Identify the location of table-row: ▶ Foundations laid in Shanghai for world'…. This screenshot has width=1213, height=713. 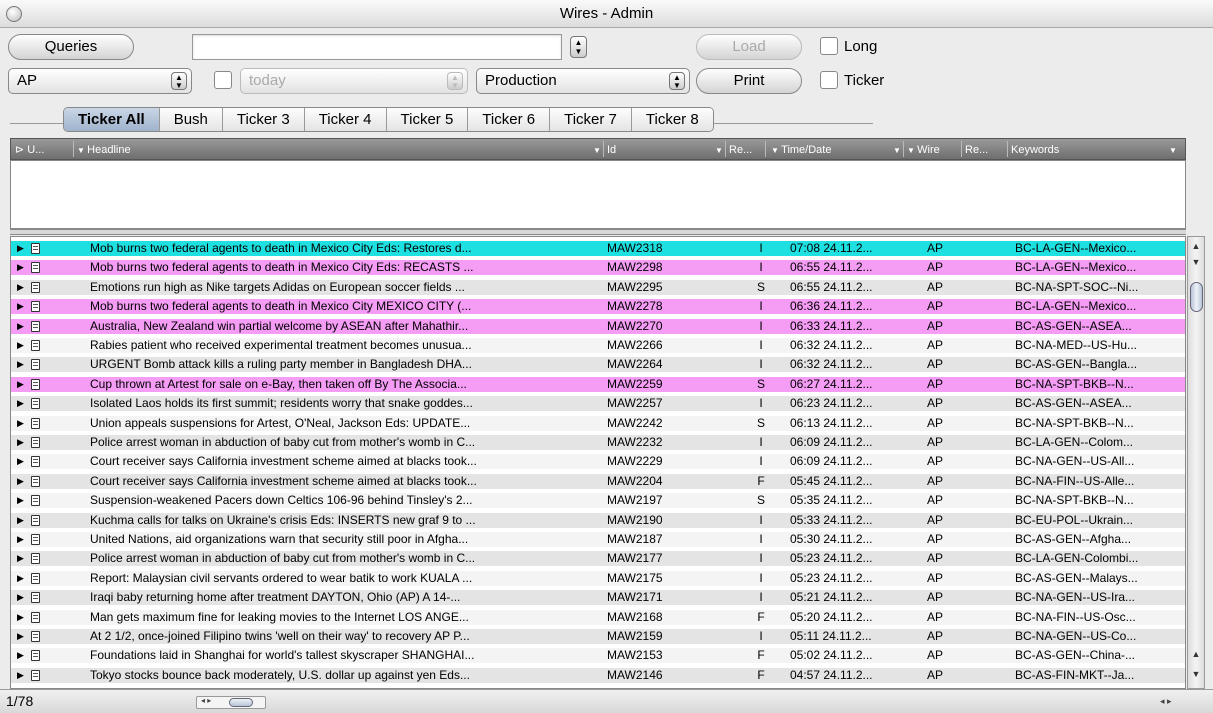
(598, 656).